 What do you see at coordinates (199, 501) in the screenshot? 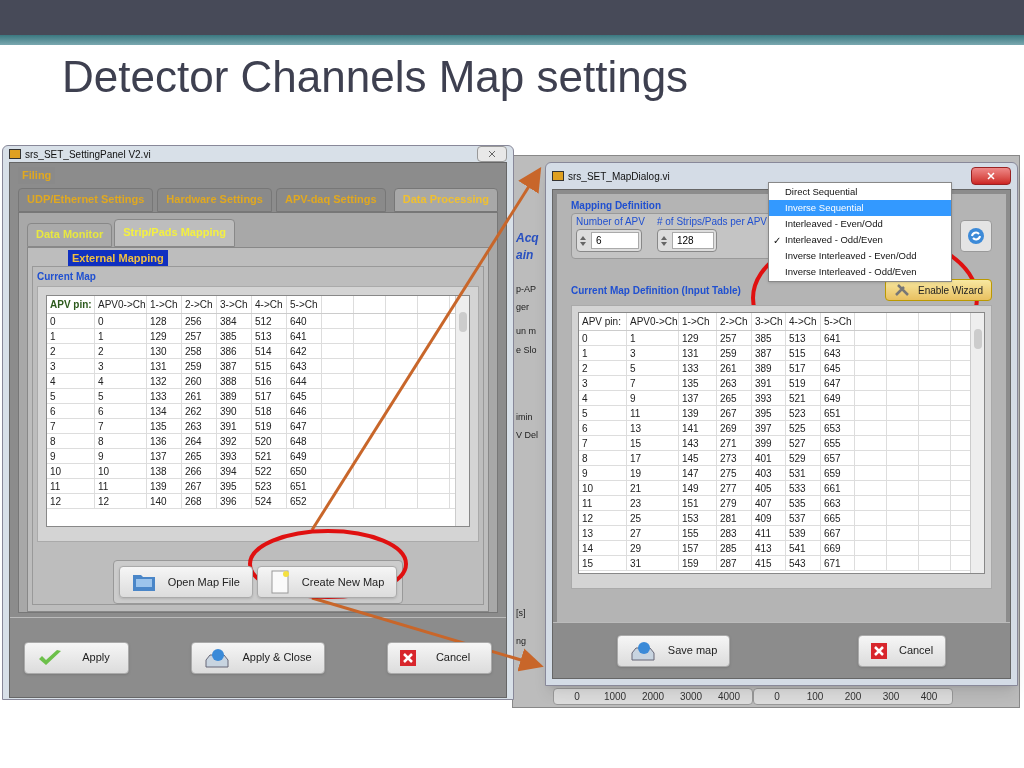
I see `table-cell: 268` at bounding box center [199, 501].